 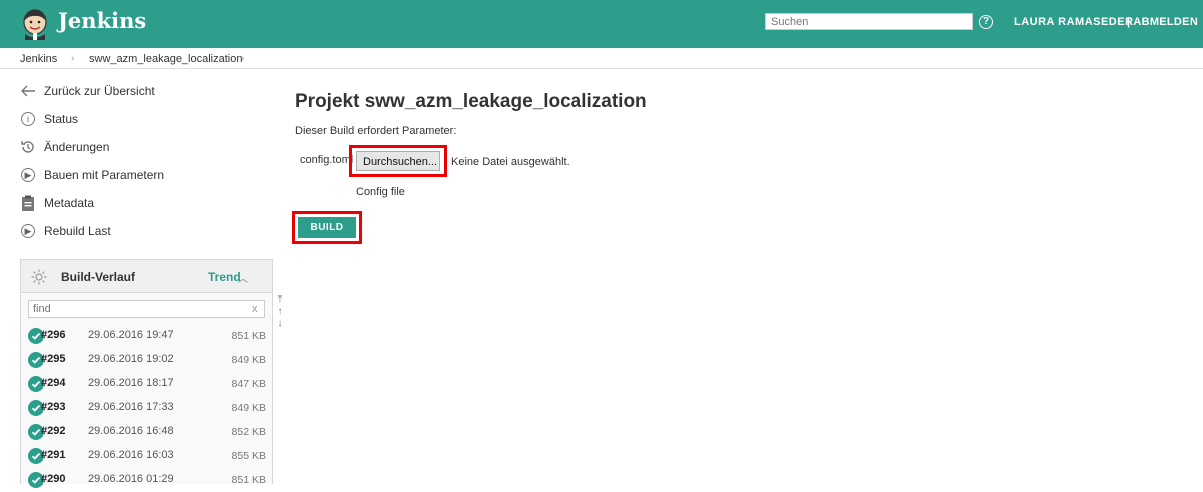 I want to click on arrow-left-icon, so click(x=28, y=91).